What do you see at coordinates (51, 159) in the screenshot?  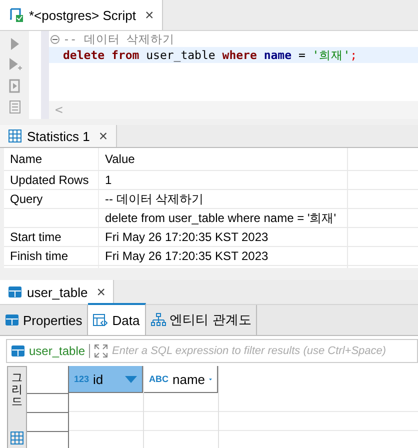 I see `column-header: Name` at bounding box center [51, 159].